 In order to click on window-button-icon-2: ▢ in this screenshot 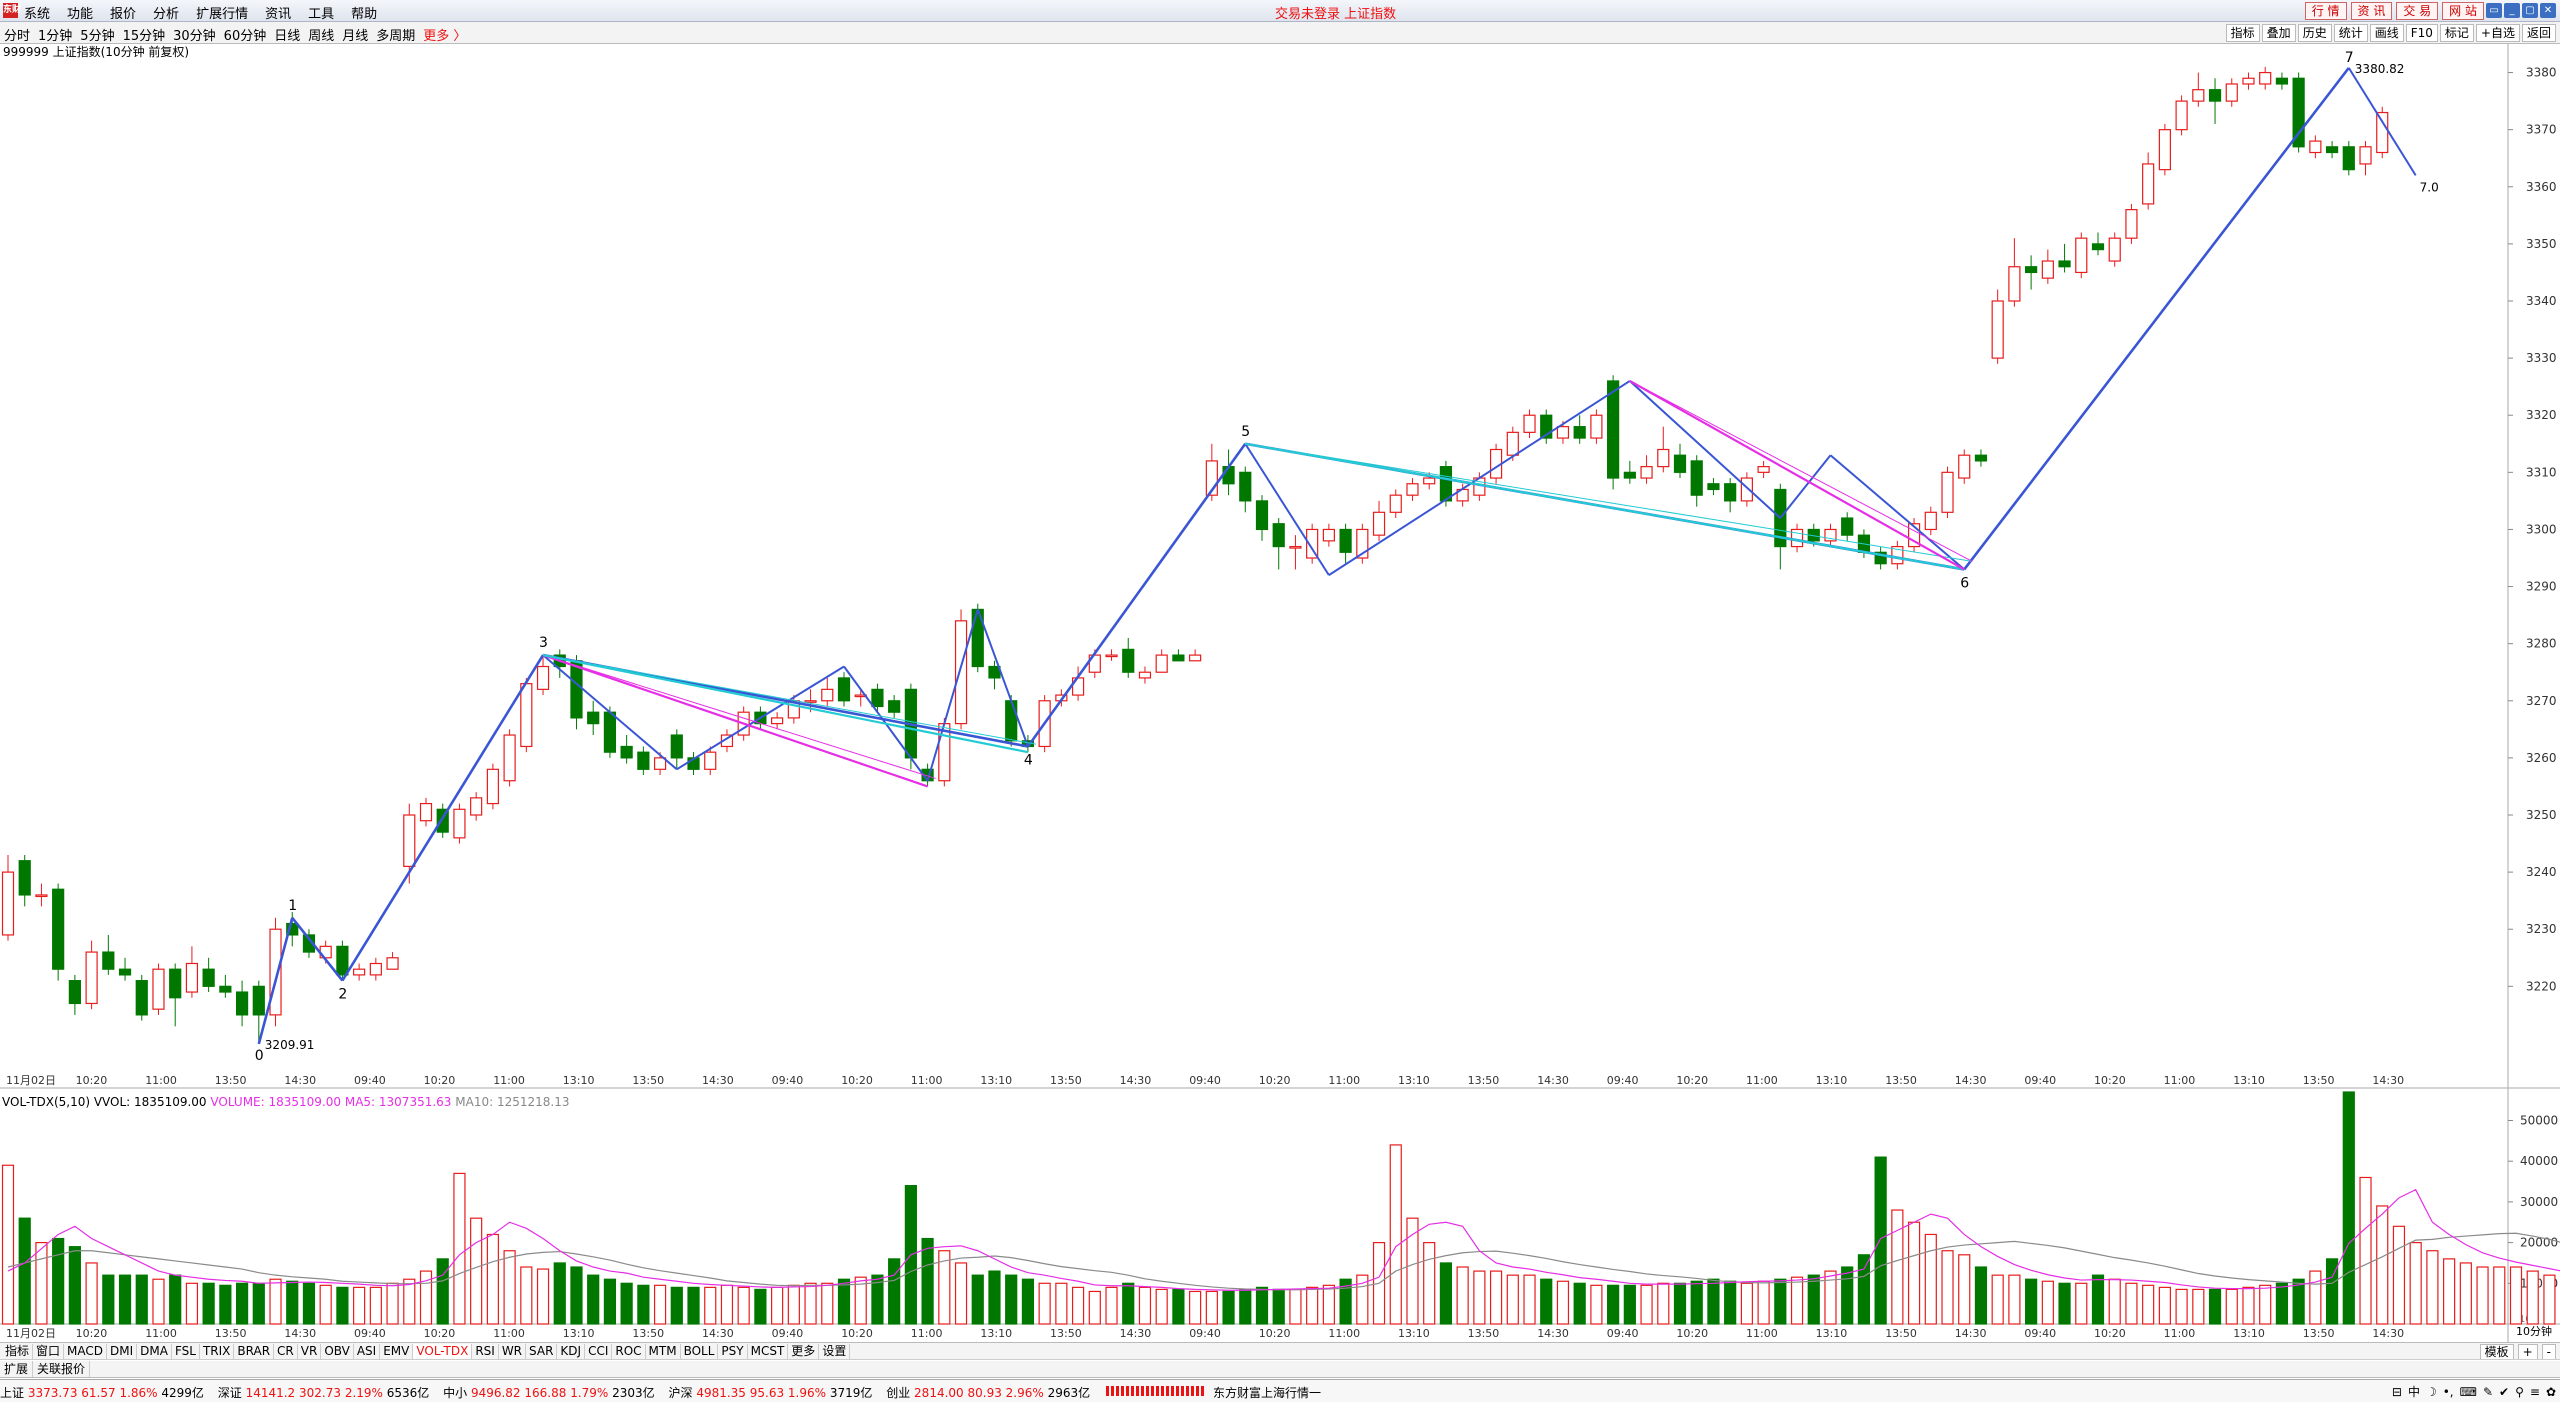, I will do `click(2530, 10)`.